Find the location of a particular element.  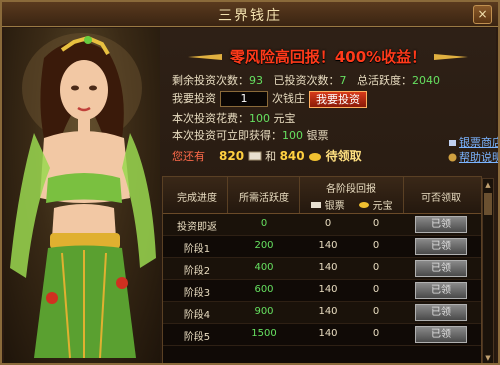

stage-cell: 投资即返 is located at coordinates (197, 227).